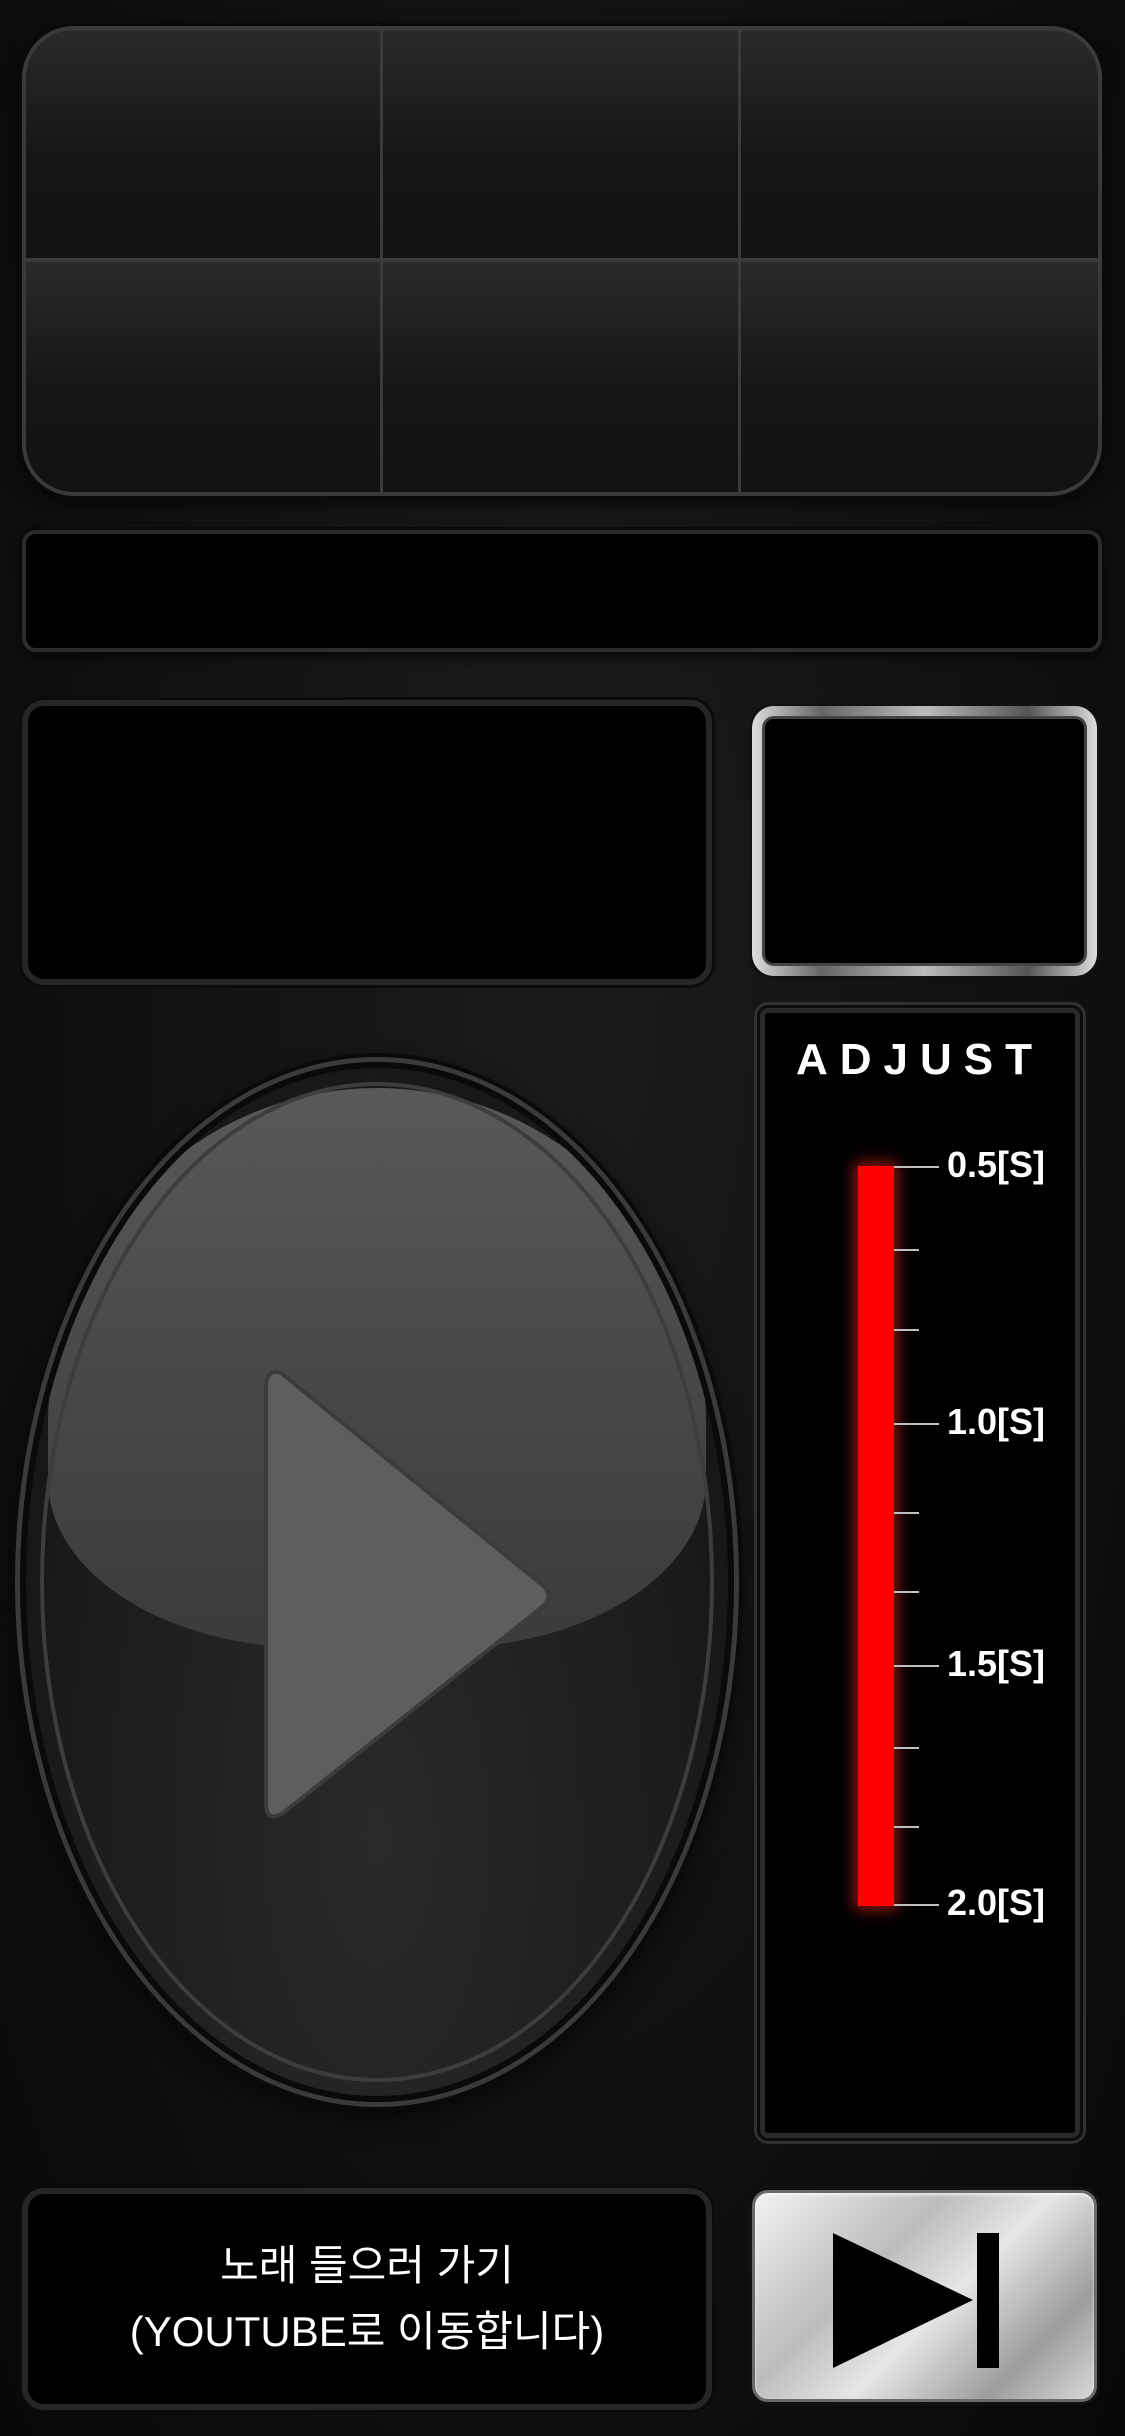 The image size is (1125, 2436). I want to click on skip-next-icon, so click(916, 2300).